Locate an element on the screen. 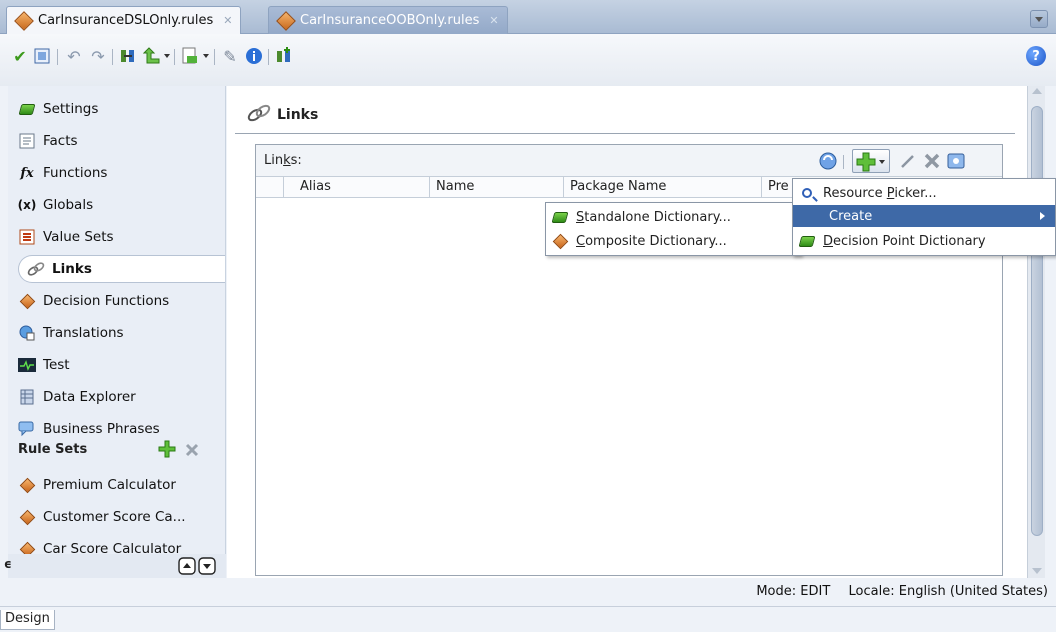 This screenshot has height=632, width=1056. delete-icon is located at coordinates (932, 163).